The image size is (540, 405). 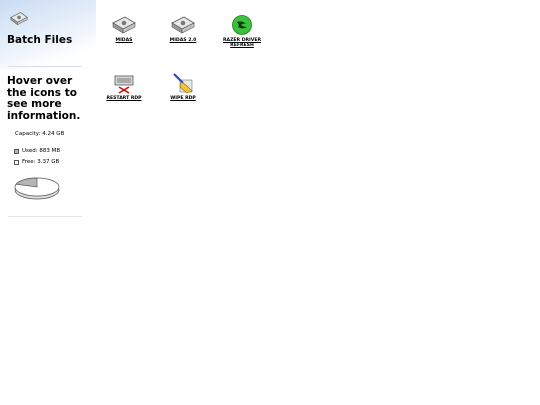 What do you see at coordinates (41, 162) in the screenshot?
I see `free-space-label: Free: 3.37 GB` at bounding box center [41, 162].